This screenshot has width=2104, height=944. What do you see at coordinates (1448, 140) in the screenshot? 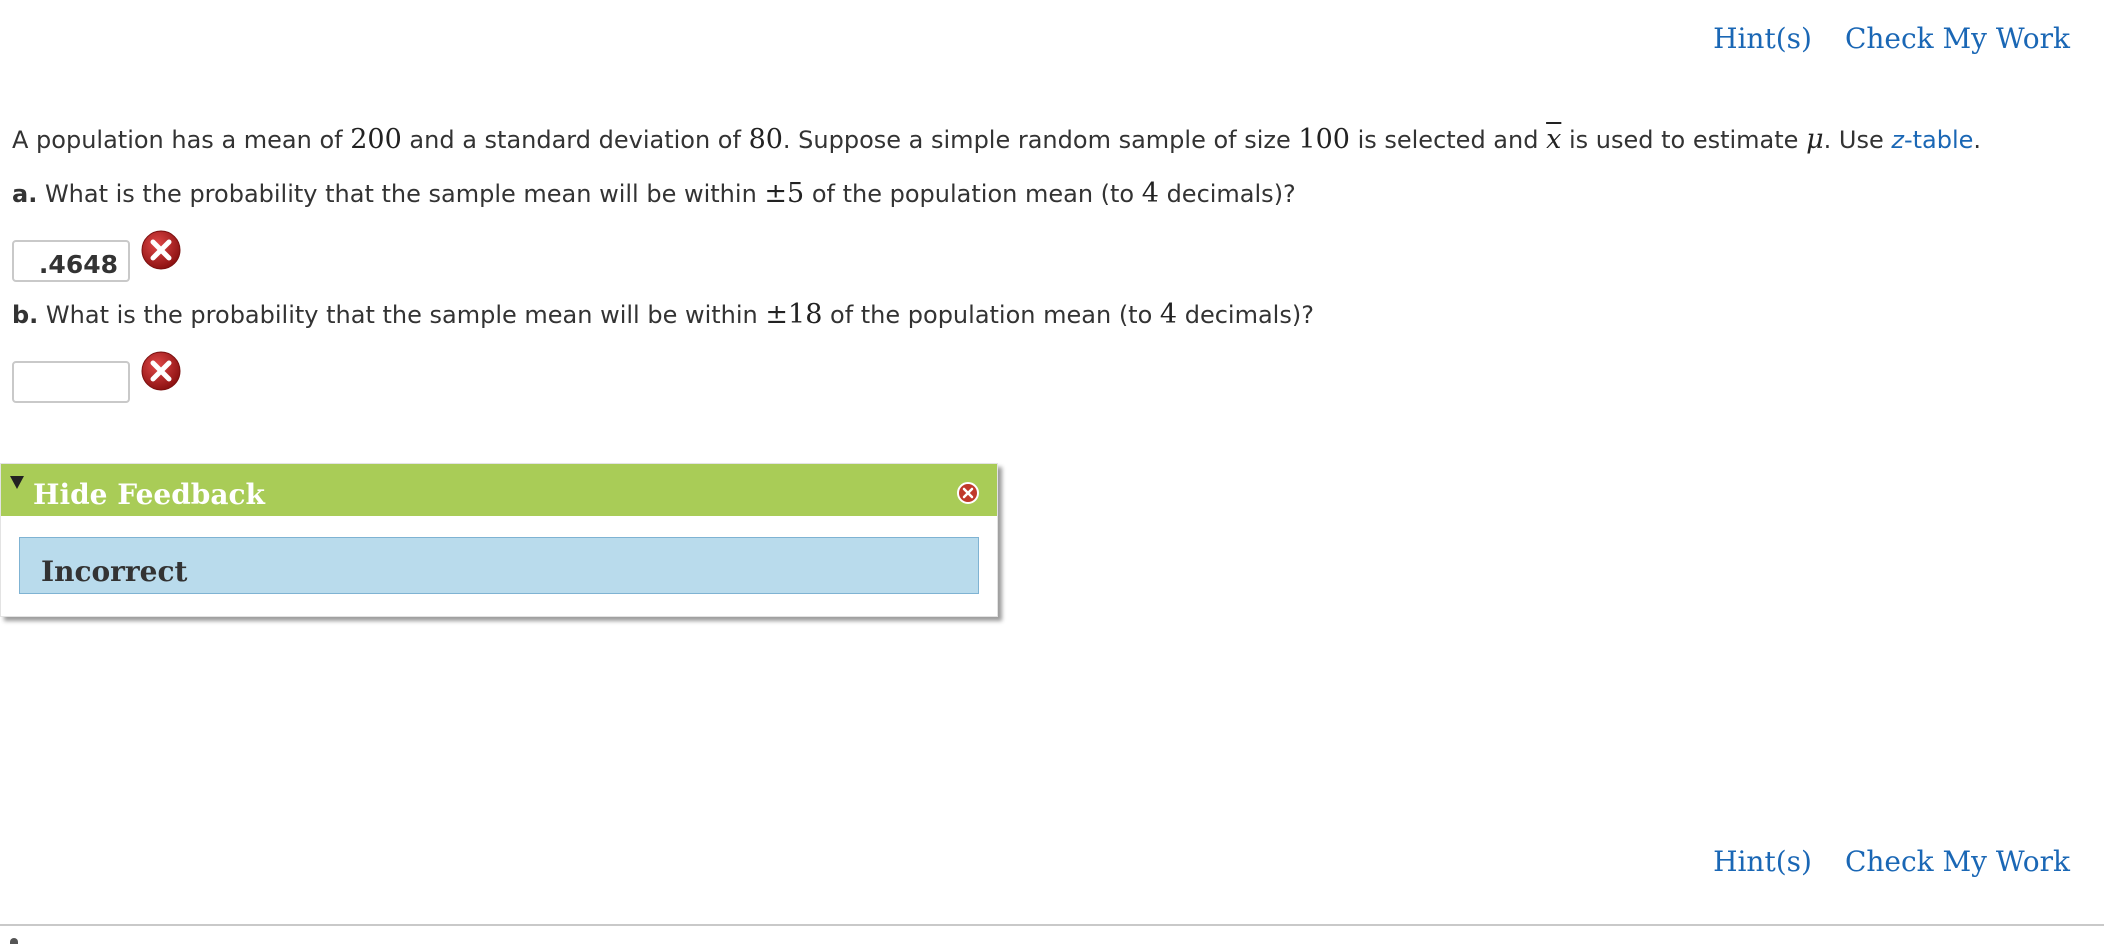
I see `problem-text: is selected and` at bounding box center [1448, 140].